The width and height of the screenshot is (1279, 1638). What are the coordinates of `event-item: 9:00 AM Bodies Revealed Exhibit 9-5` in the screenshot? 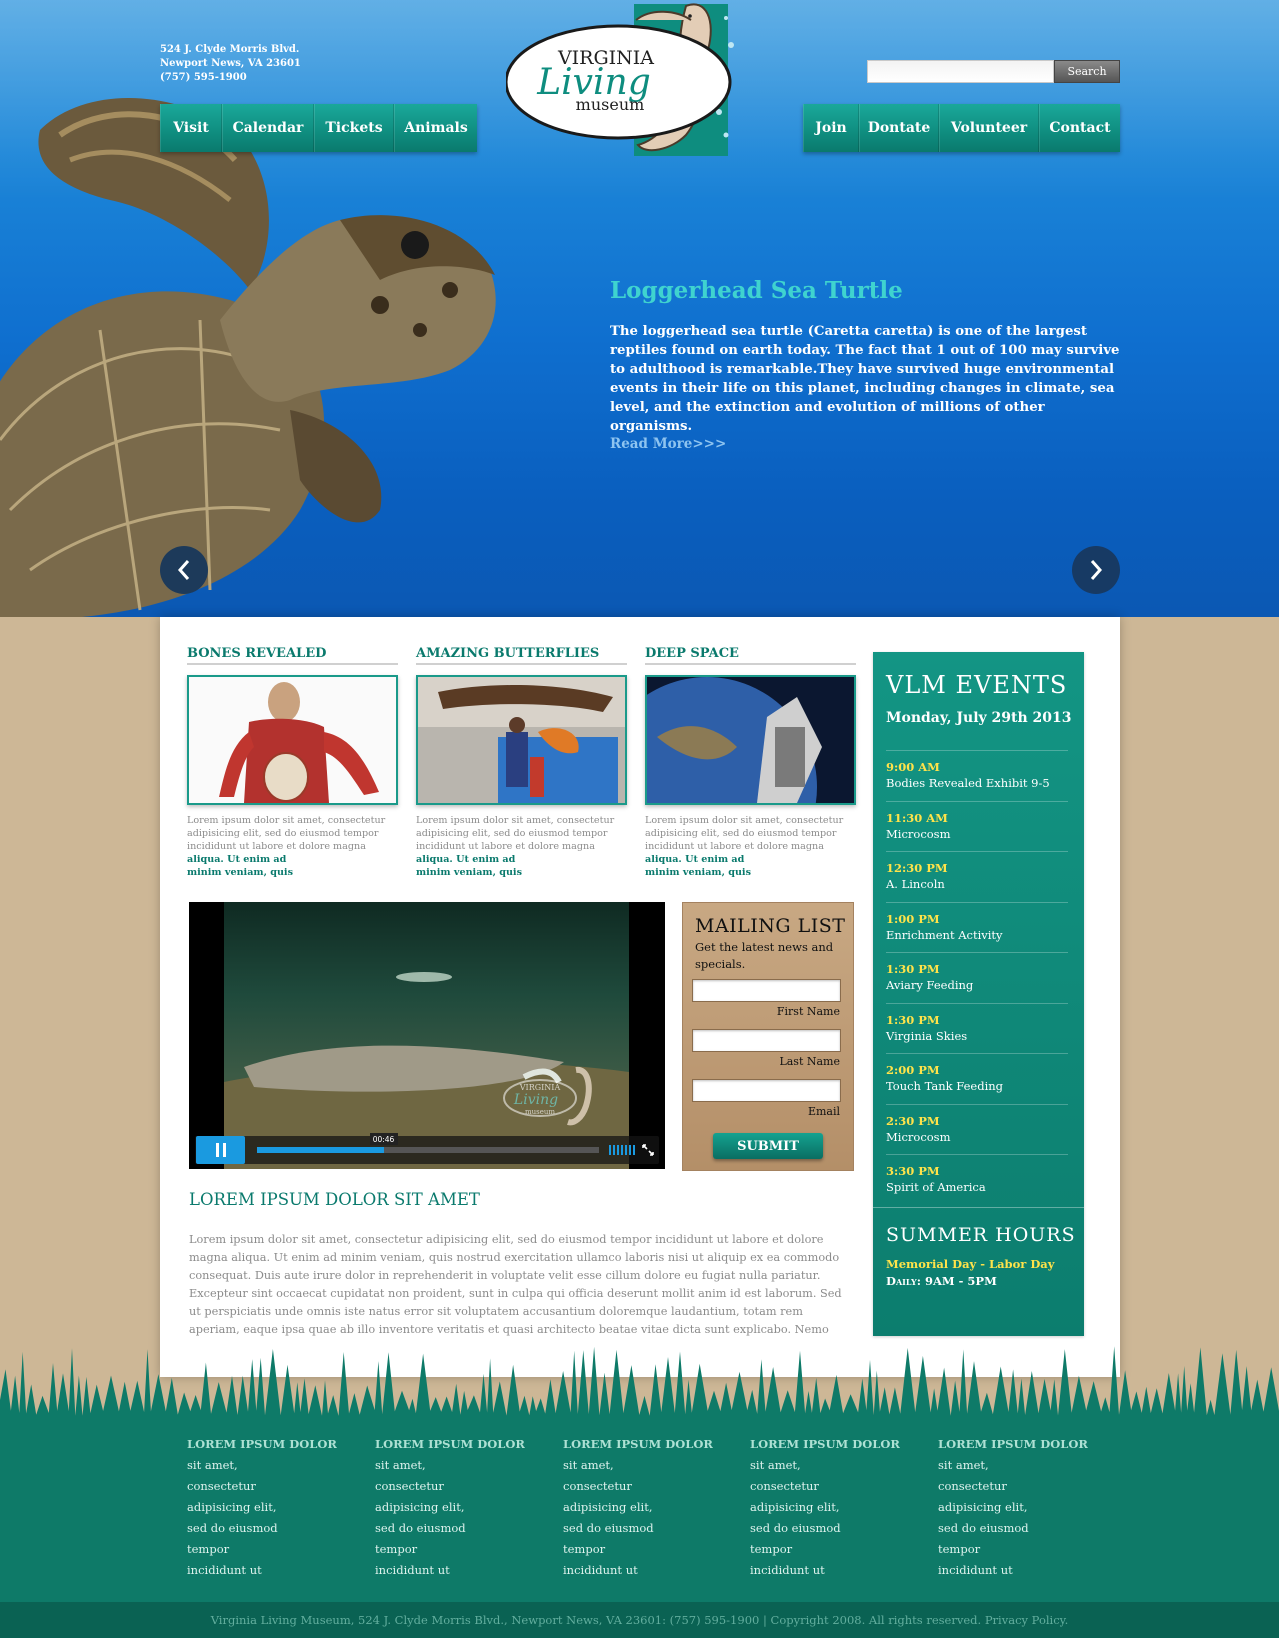 It's located at (977, 775).